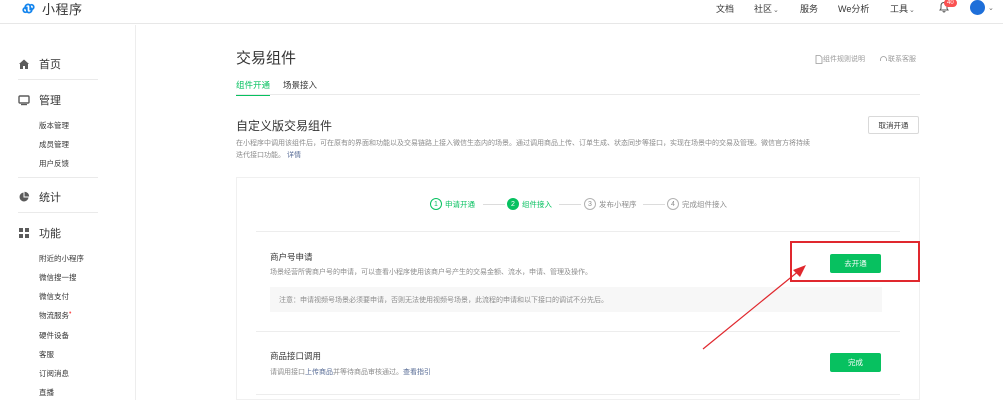 The image size is (1003, 400). What do you see at coordinates (319, 372) in the screenshot?
I see `upload-product-link: 上传商品` at bounding box center [319, 372].